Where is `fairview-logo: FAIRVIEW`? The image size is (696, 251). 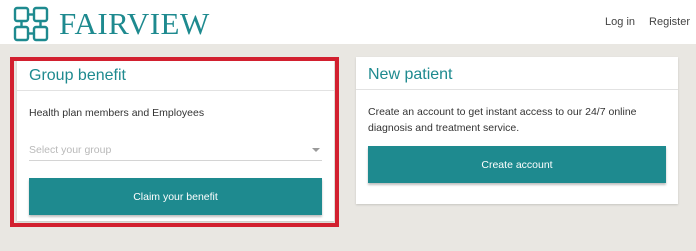
fairview-logo: FAIRVIEW is located at coordinates (111, 24).